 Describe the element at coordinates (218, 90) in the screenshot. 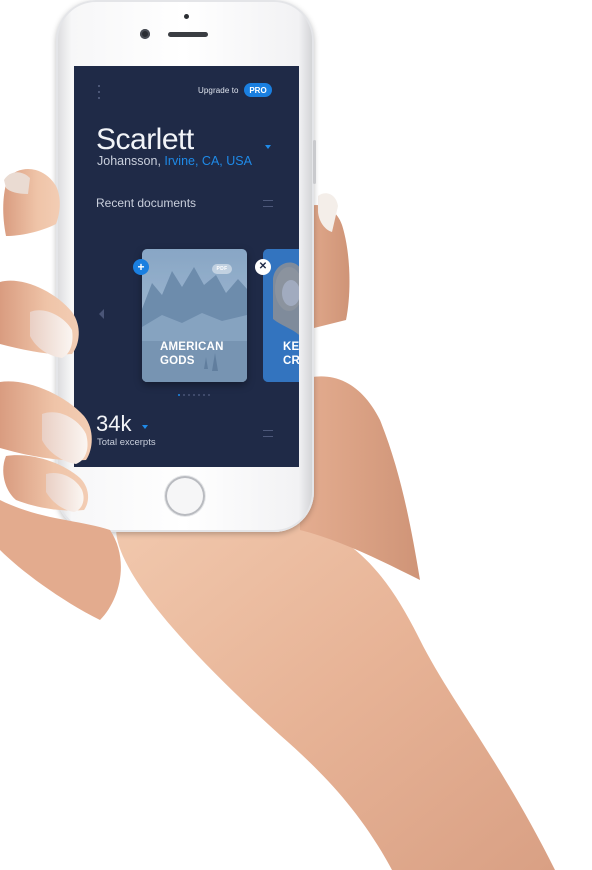

I see `upgrade-label: Upgrade to` at that location.